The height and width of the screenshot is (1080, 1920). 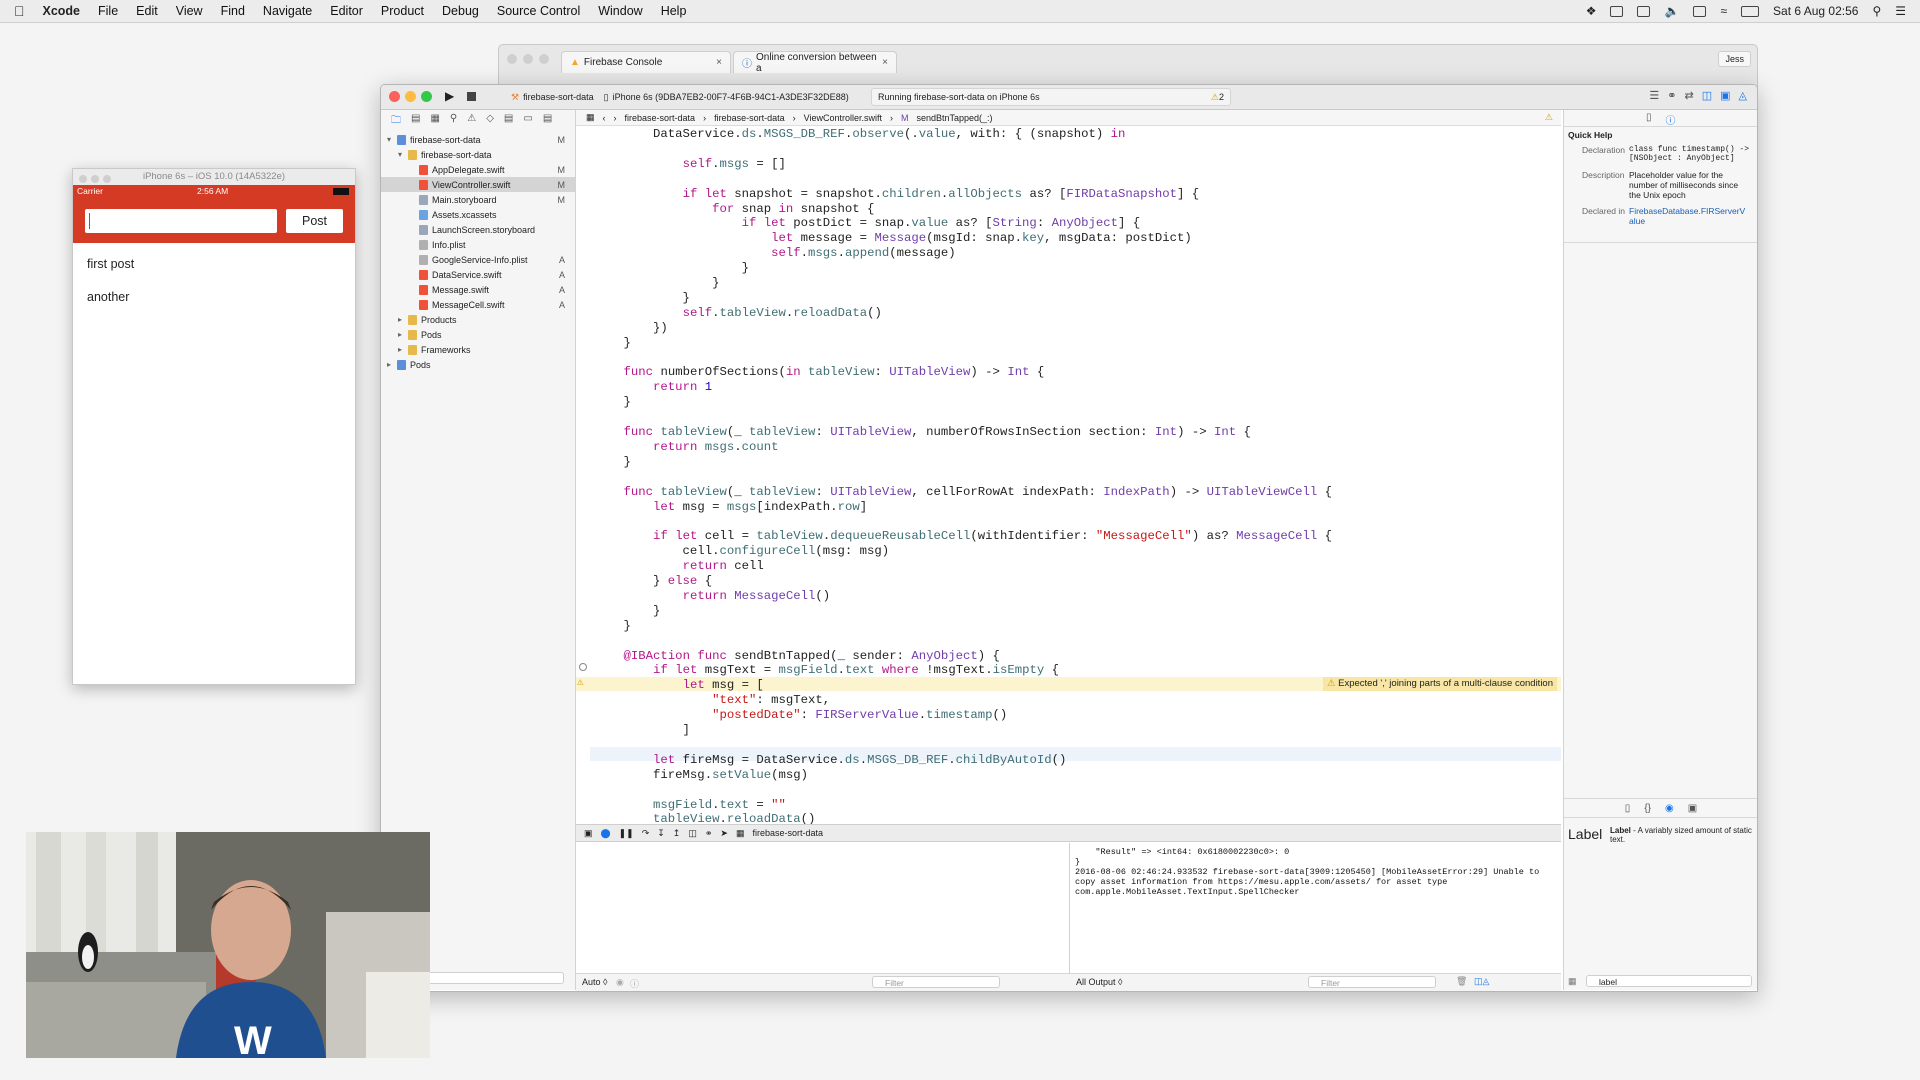 I want to click on report-icon: ▤, so click(x=547, y=121).